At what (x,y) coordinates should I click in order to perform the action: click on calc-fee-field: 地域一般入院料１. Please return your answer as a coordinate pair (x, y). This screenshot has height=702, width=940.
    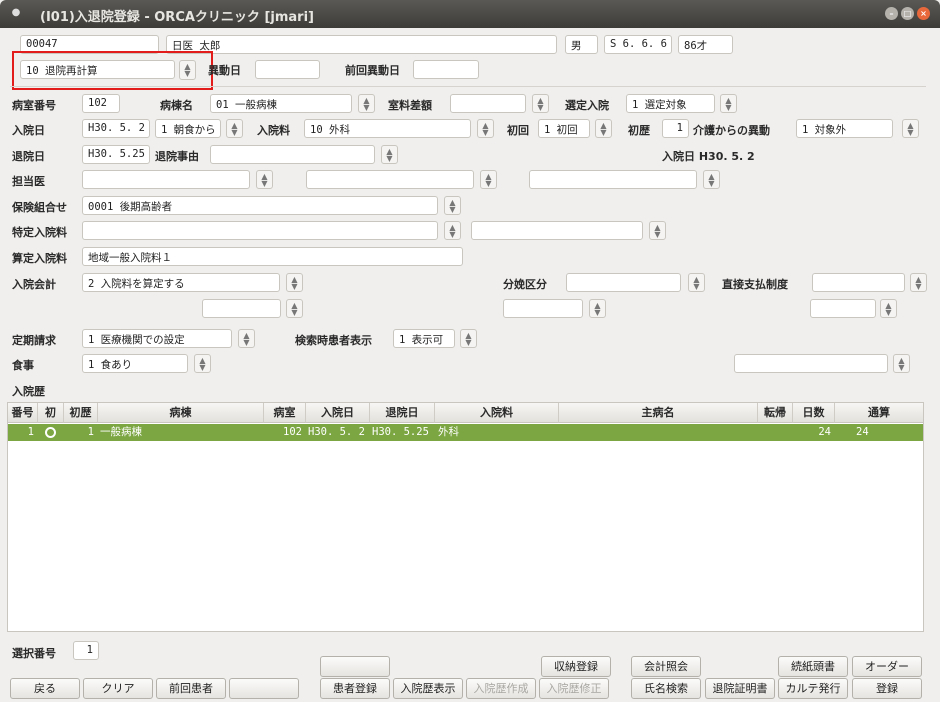
    Looking at the image, I should click on (272, 256).